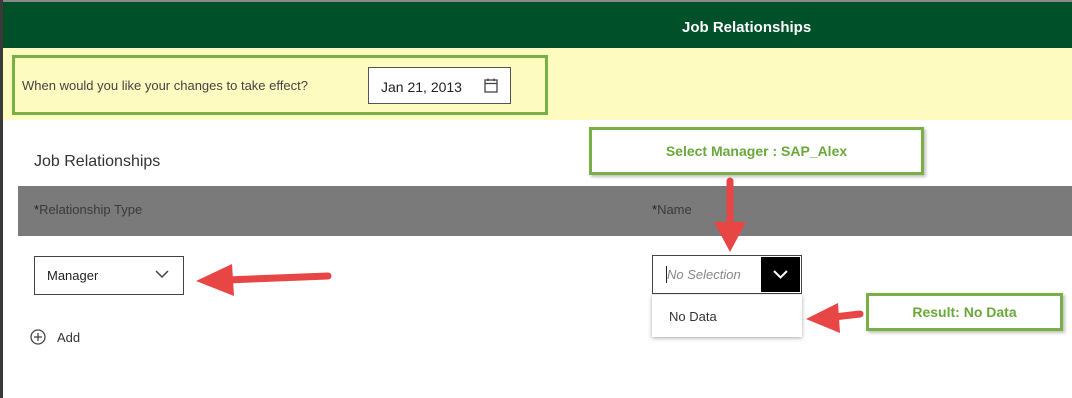 This screenshot has height=398, width=1072. What do you see at coordinates (756, 151) in the screenshot?
I see `annotation-select-manager: Select Manager : SAP_Alex` at bounding box center [756, 151].